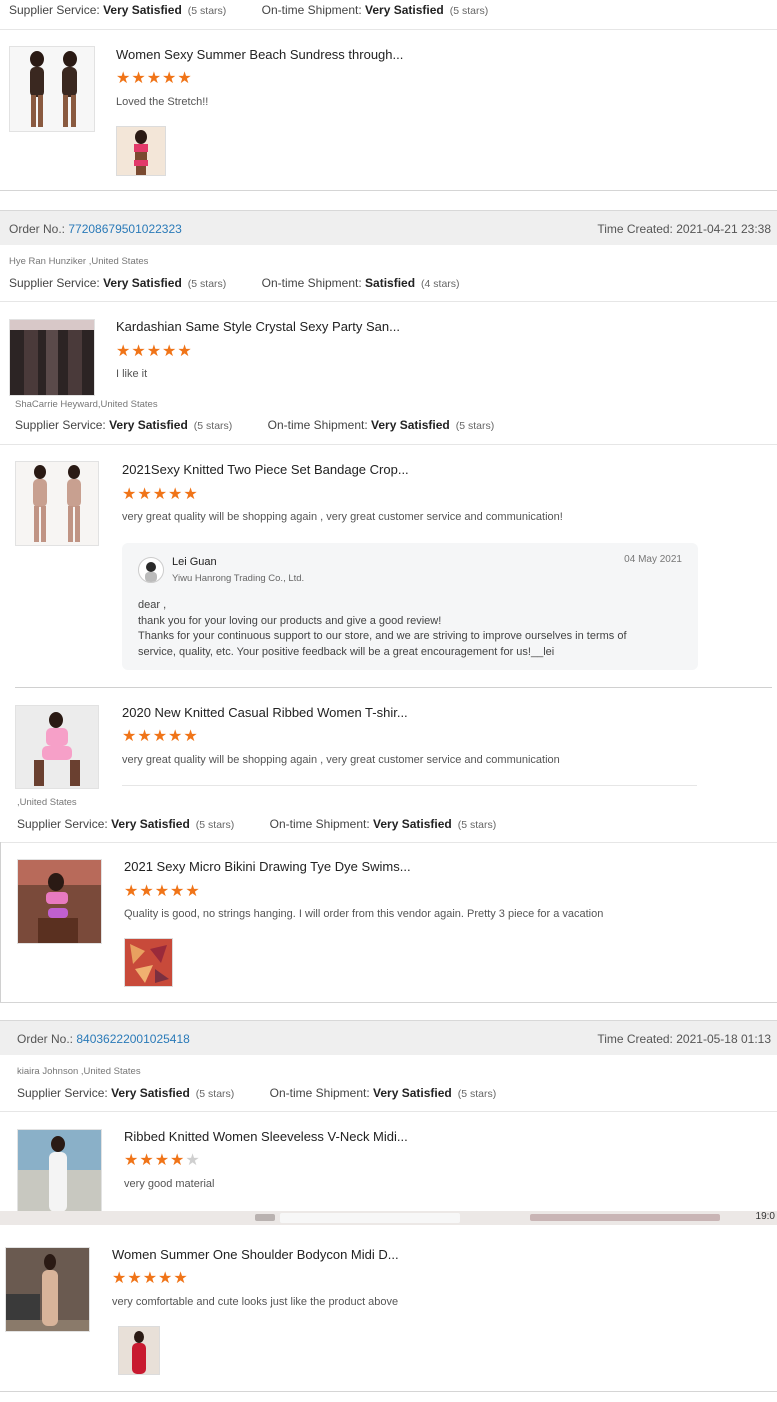 Image resolution: width=777 pixels, height=1402 pixels. I want to click on order-time: Time Created: 2021-05-18 01:13, so click(684, 1039).